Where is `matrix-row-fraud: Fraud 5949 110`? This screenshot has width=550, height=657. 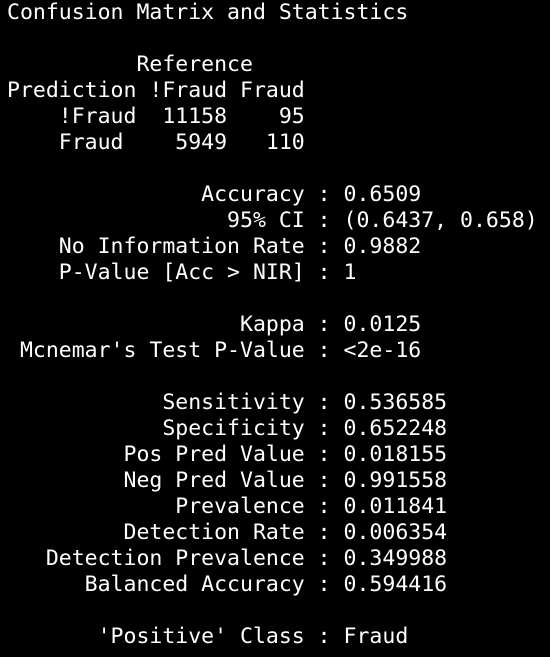
matrix-row-fraud: Fraud 5949 110 is located at coordinates (156, 142).